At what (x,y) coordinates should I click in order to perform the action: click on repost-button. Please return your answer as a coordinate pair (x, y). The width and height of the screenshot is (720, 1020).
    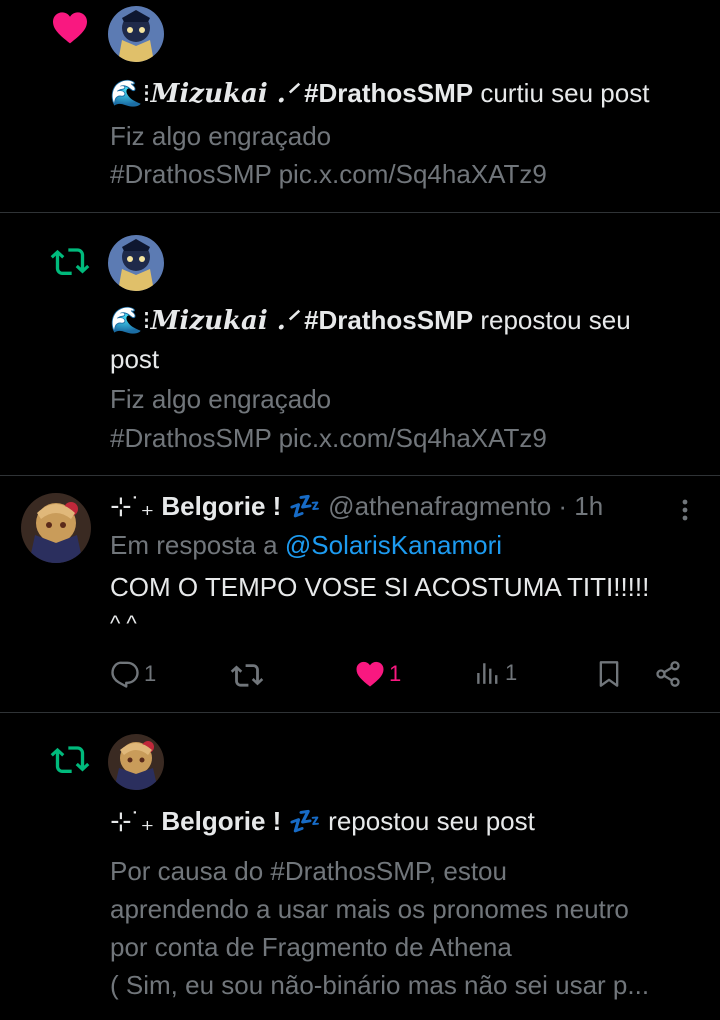
    Looking at the image, I should click on (247, 674).